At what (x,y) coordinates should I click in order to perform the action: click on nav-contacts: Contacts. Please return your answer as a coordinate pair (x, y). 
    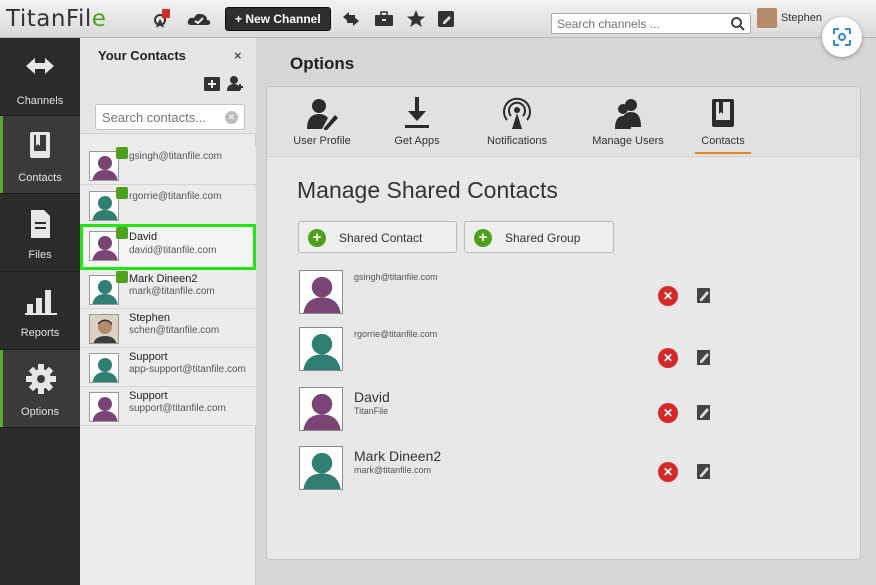
    Looking at the image, I should click on (40, 155).